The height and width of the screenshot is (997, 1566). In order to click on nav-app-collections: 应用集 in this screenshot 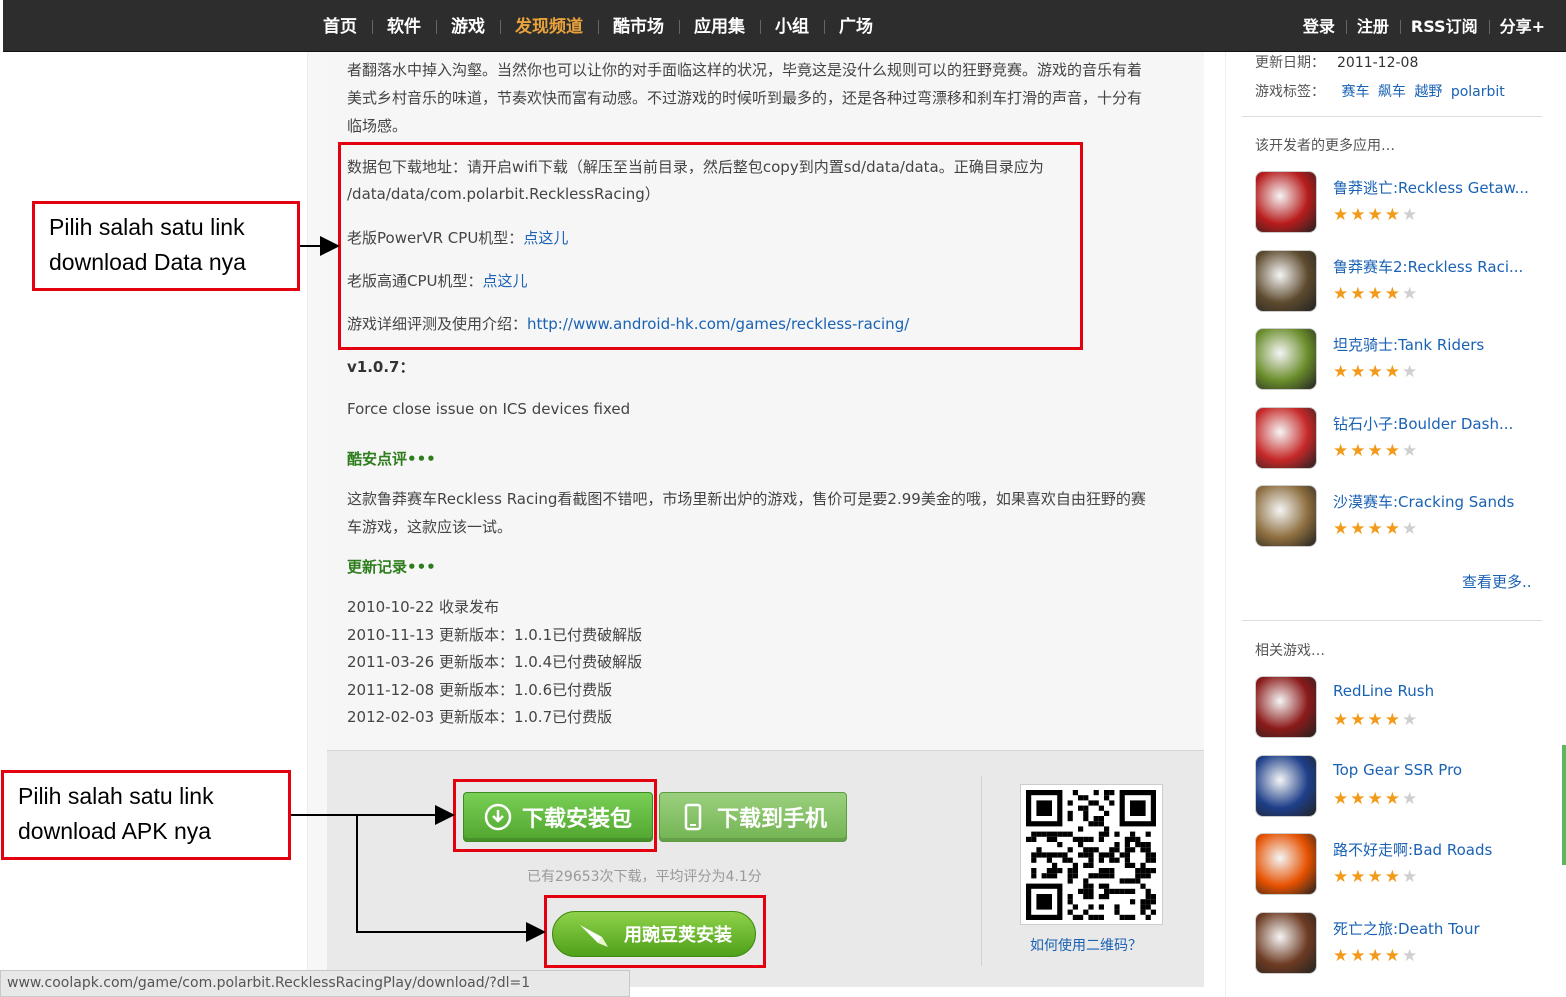, I will do `click(719, 27)`.